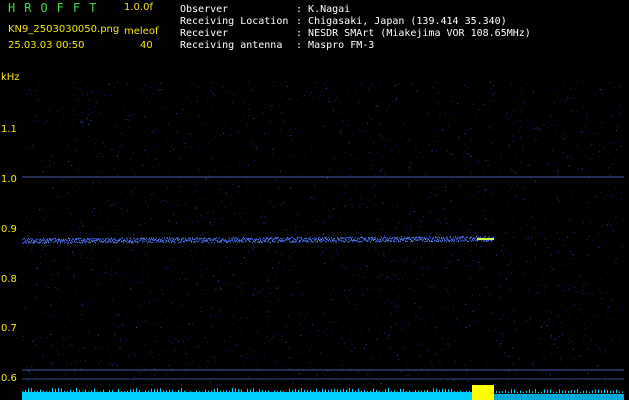 The height and width of the screenshot is (400, 629). I want to click on y-tick-label: 0.9, so click(9, 229).